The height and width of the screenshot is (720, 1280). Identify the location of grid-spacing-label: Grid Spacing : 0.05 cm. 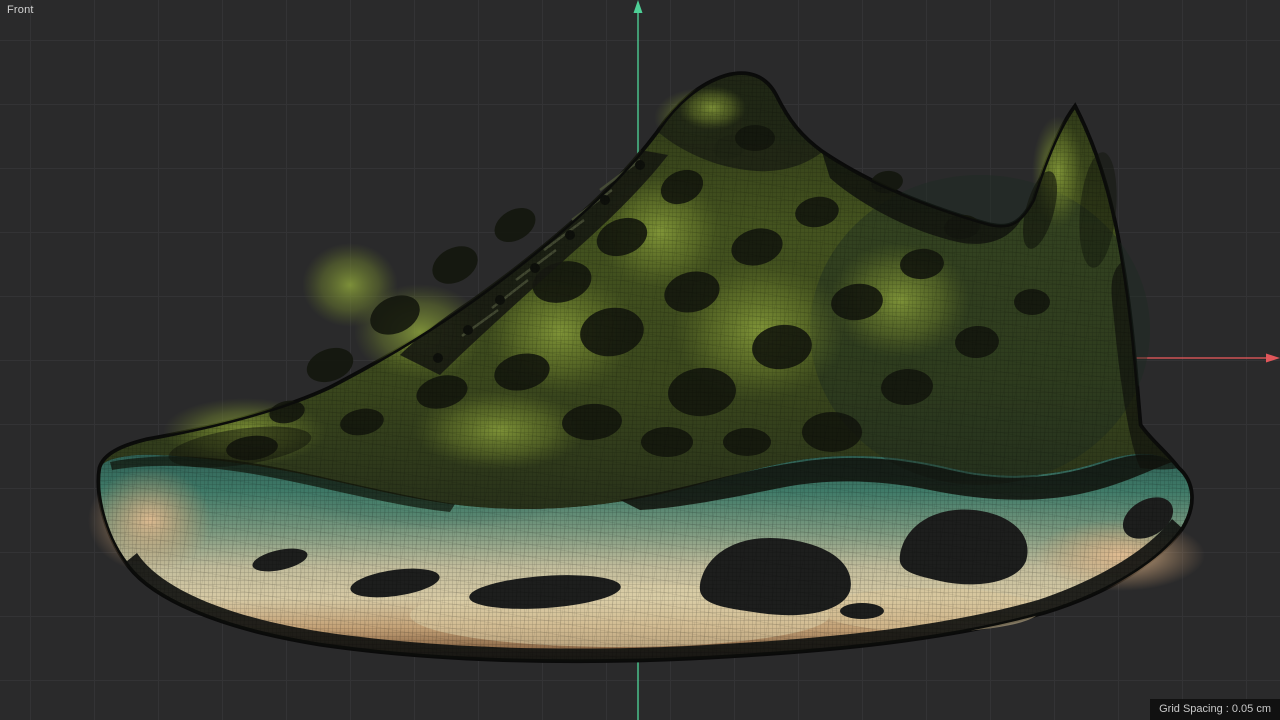
(1215, 709).